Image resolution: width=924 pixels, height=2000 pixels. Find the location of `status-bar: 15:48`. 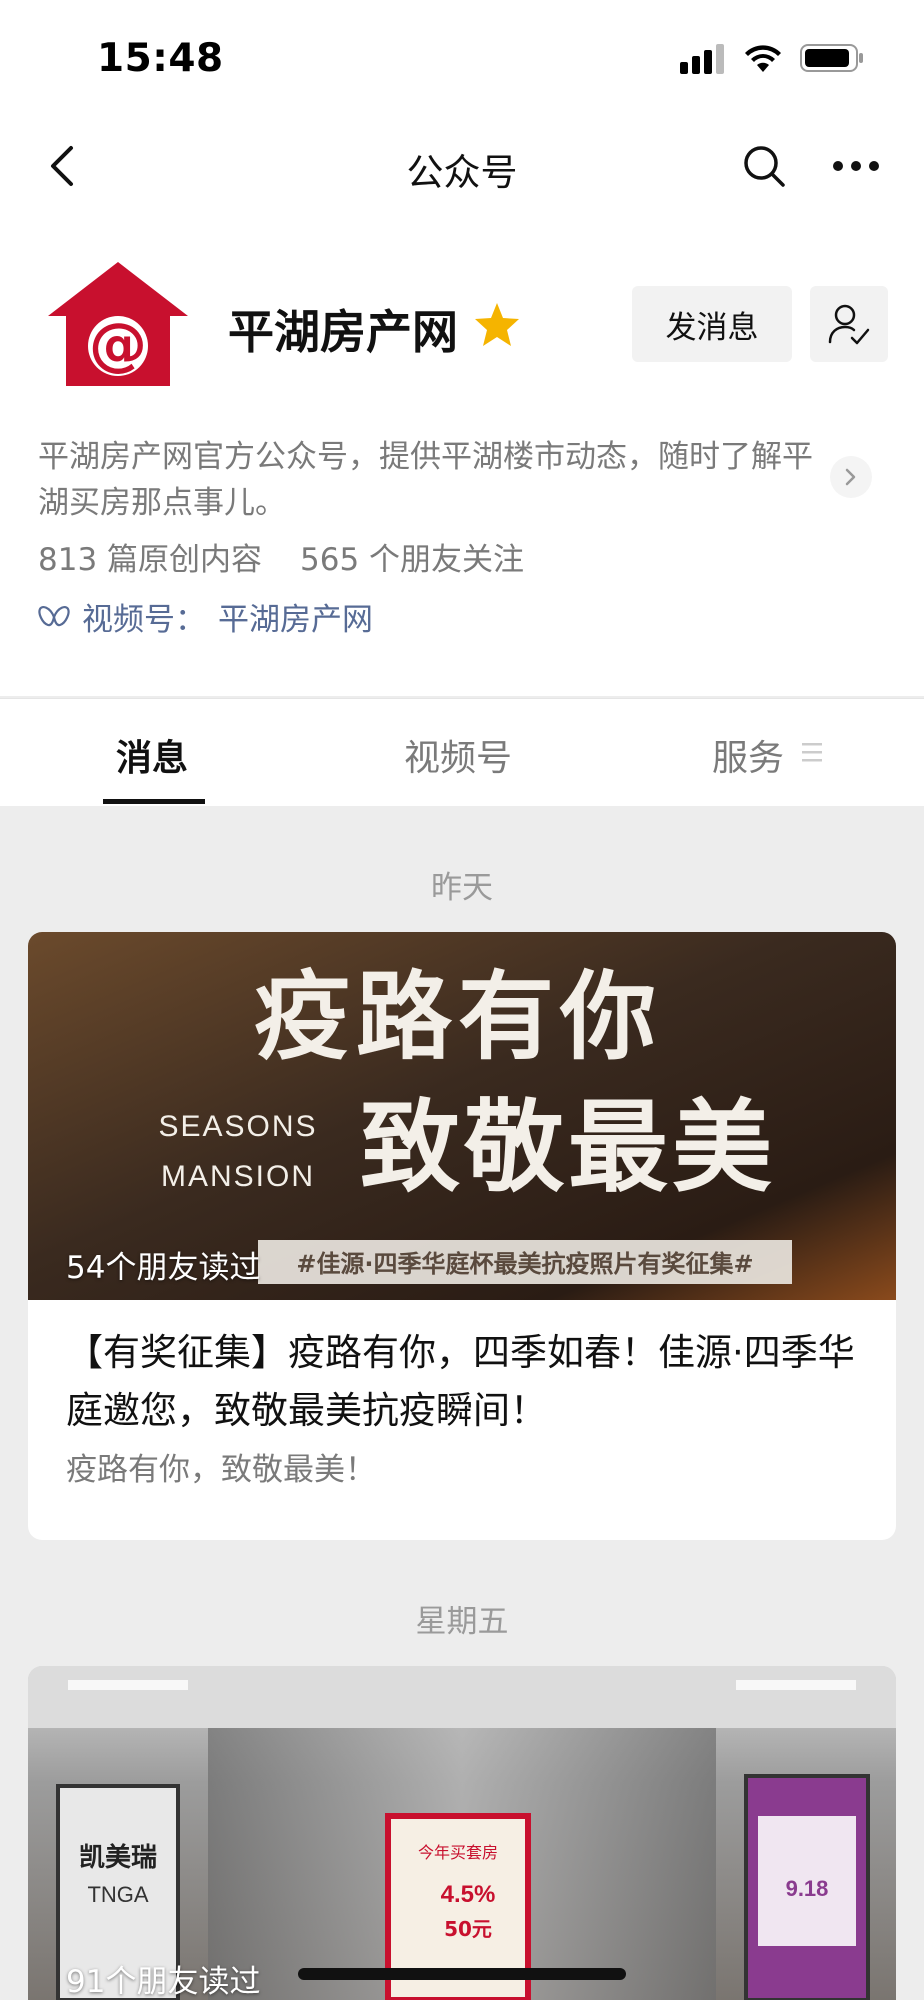

status-bar: 15:48 is located at coordinates (462, 60).